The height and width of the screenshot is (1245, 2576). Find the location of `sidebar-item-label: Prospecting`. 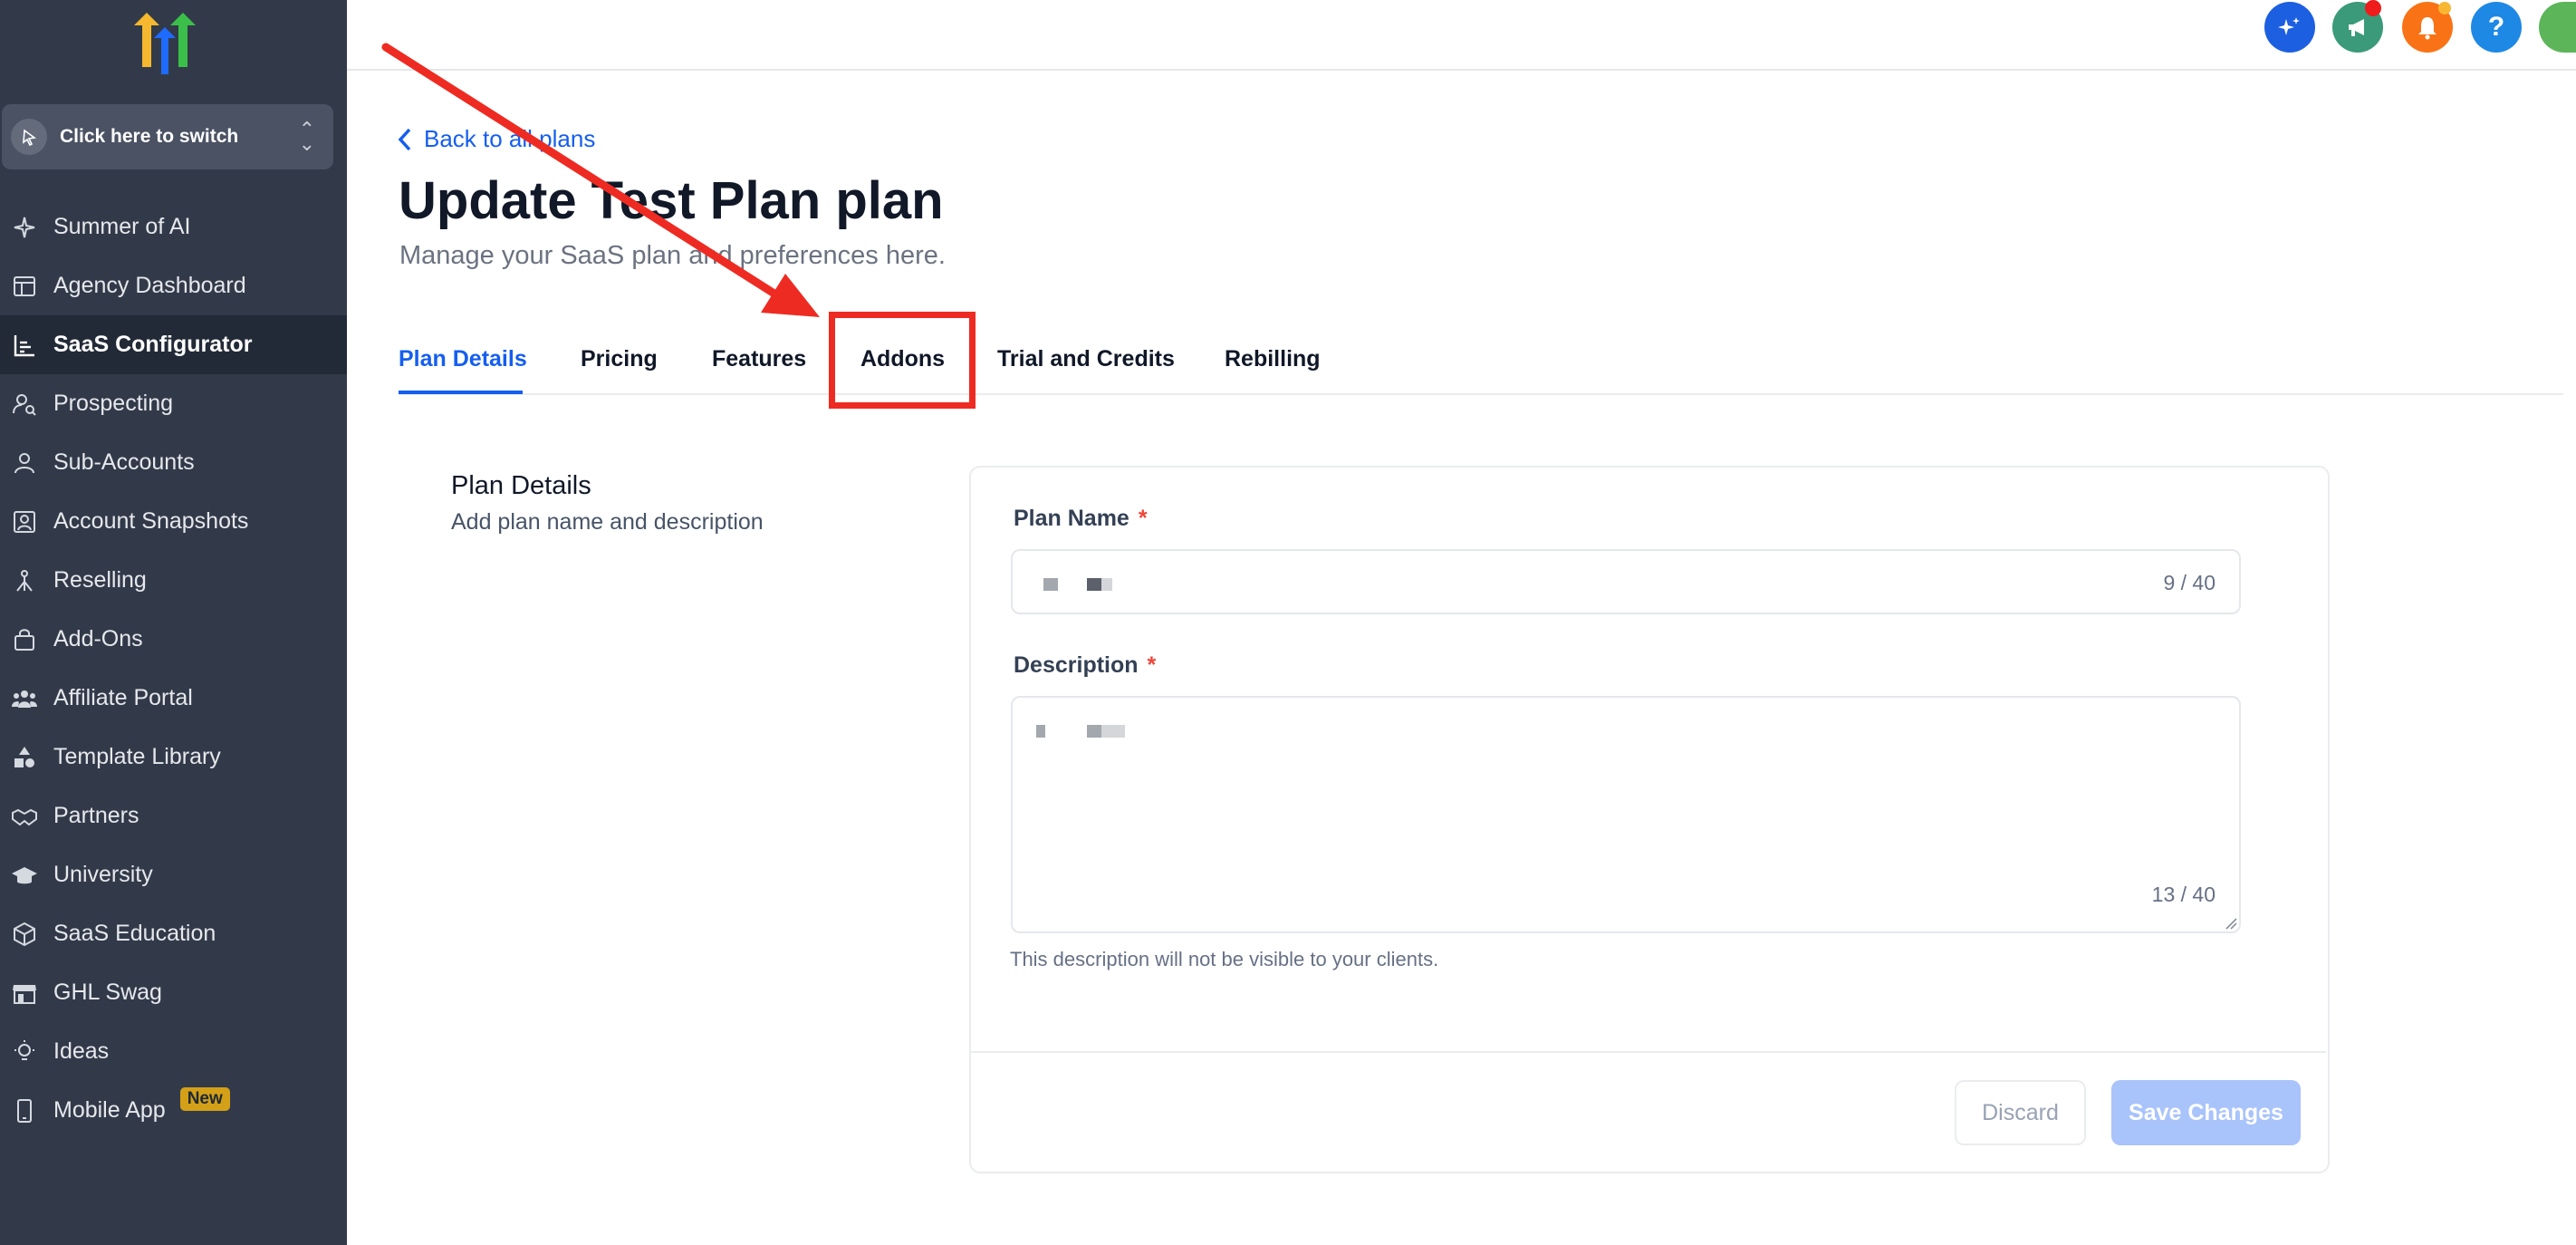

sidebar-item-label: Prospecting is located at coordinates (113, 403).